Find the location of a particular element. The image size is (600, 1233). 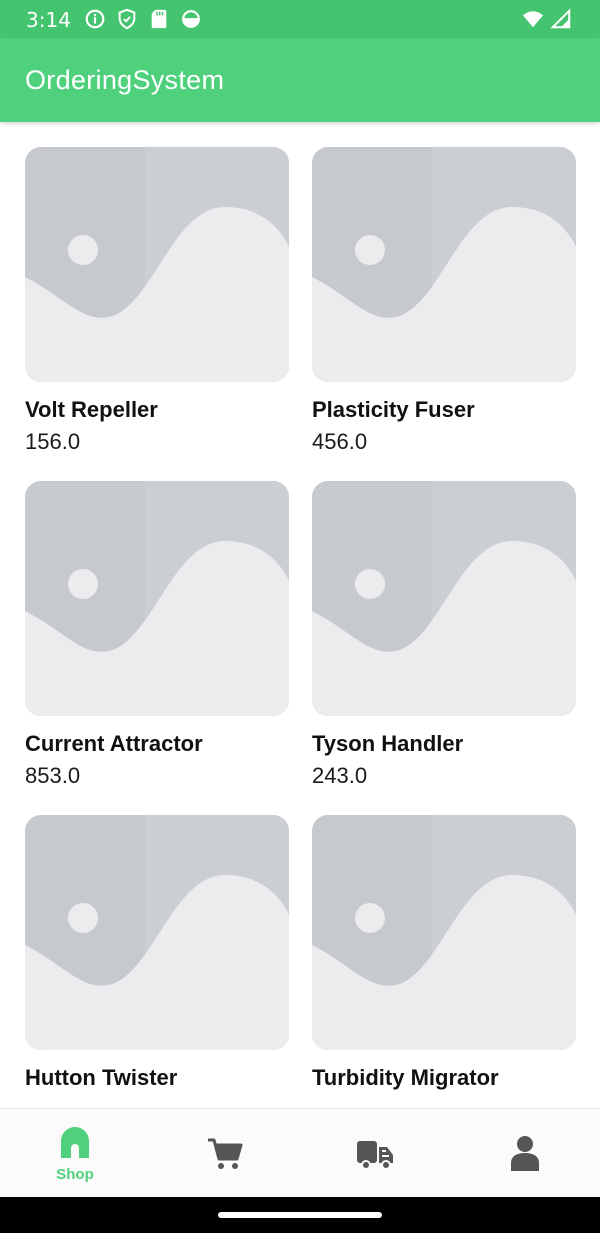

nav-item-profile is located at coordinates (525, 1153).